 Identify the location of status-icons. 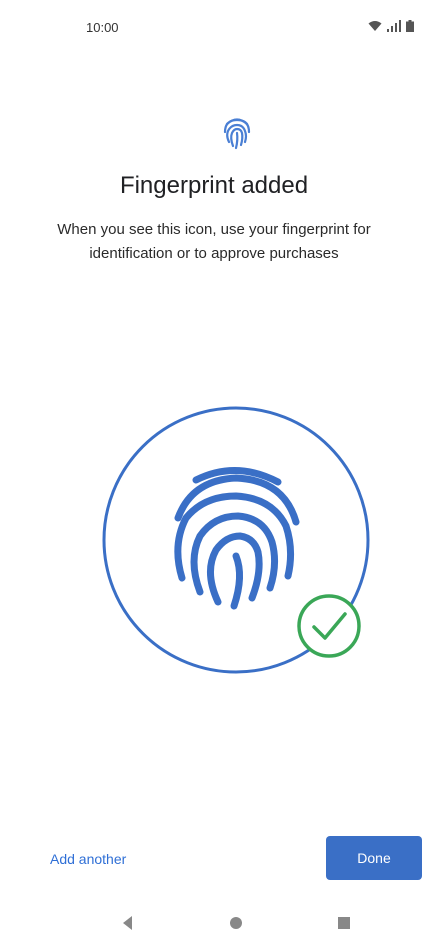
(391, 26).